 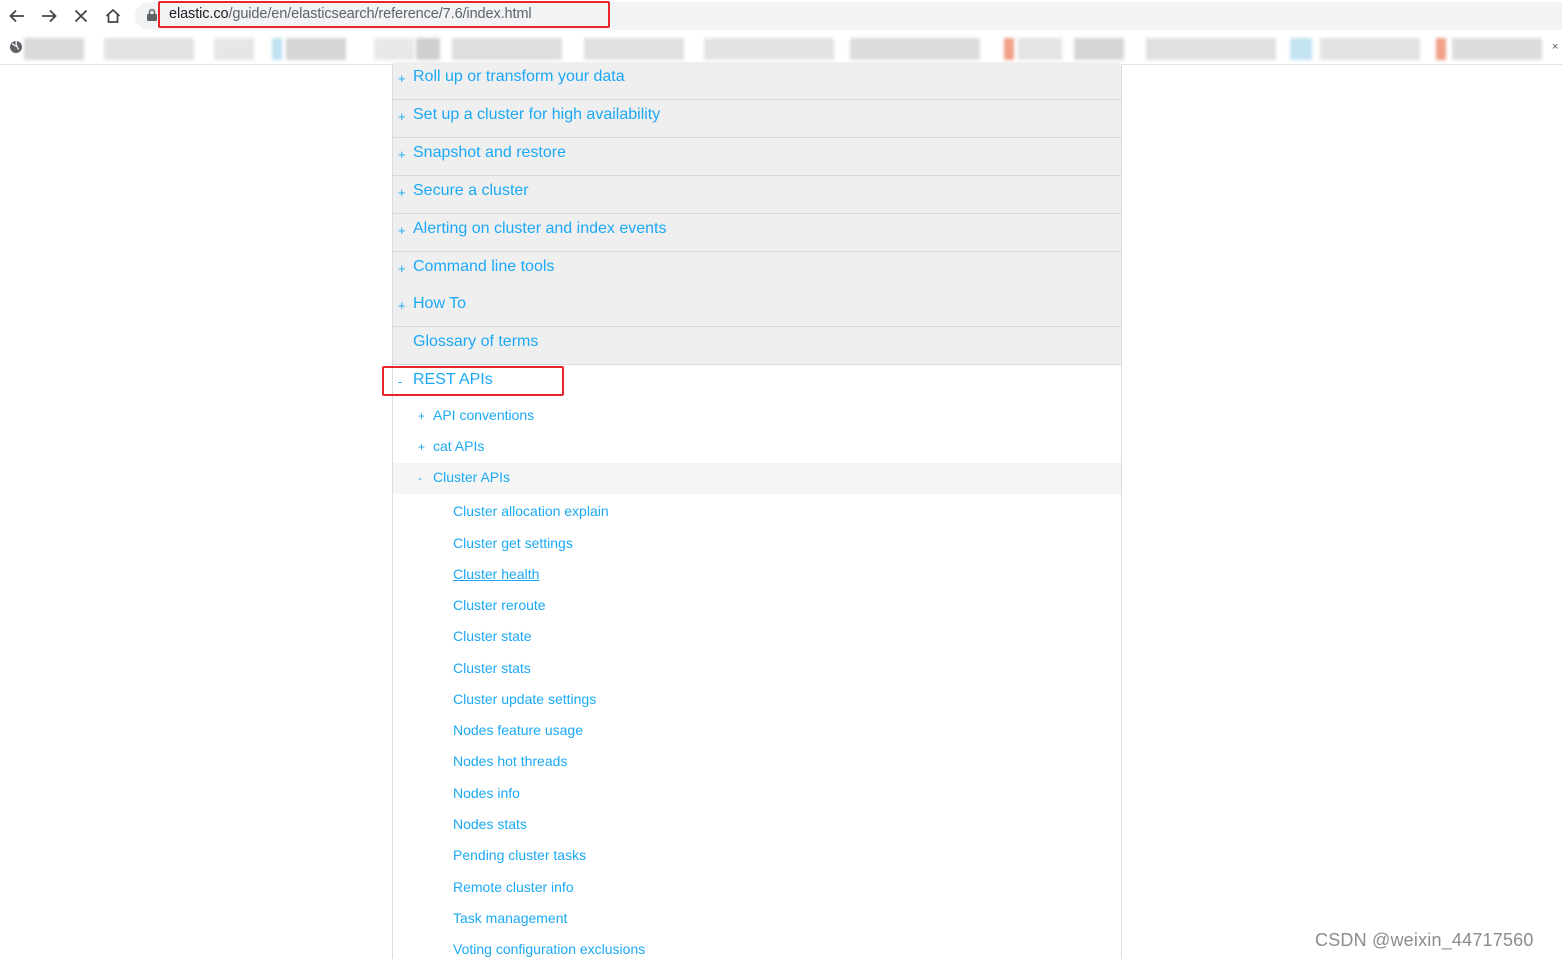 What do you see at coordinates (384, 14) in the screenshot?
I see `url-highlight-annotation` at bounding box center [384, 14].